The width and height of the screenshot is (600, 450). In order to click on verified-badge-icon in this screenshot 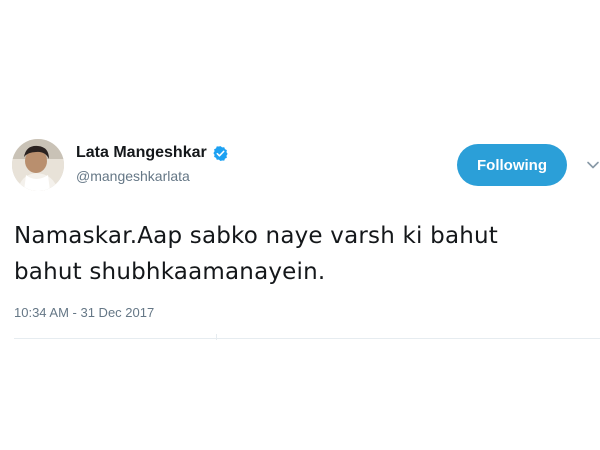, I will do `click(220, 153)`.